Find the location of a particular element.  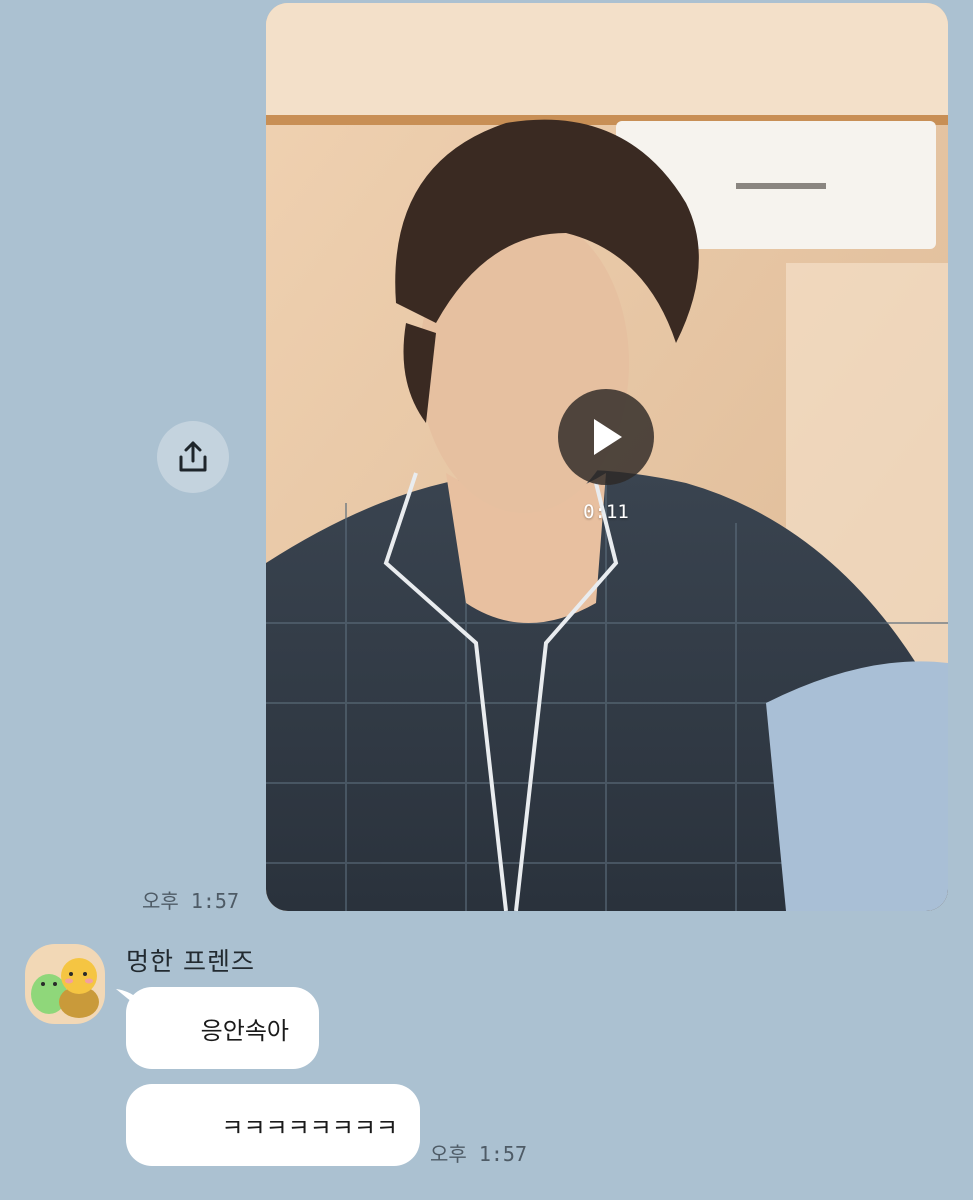

share-button is located at coordinates (193, 457).